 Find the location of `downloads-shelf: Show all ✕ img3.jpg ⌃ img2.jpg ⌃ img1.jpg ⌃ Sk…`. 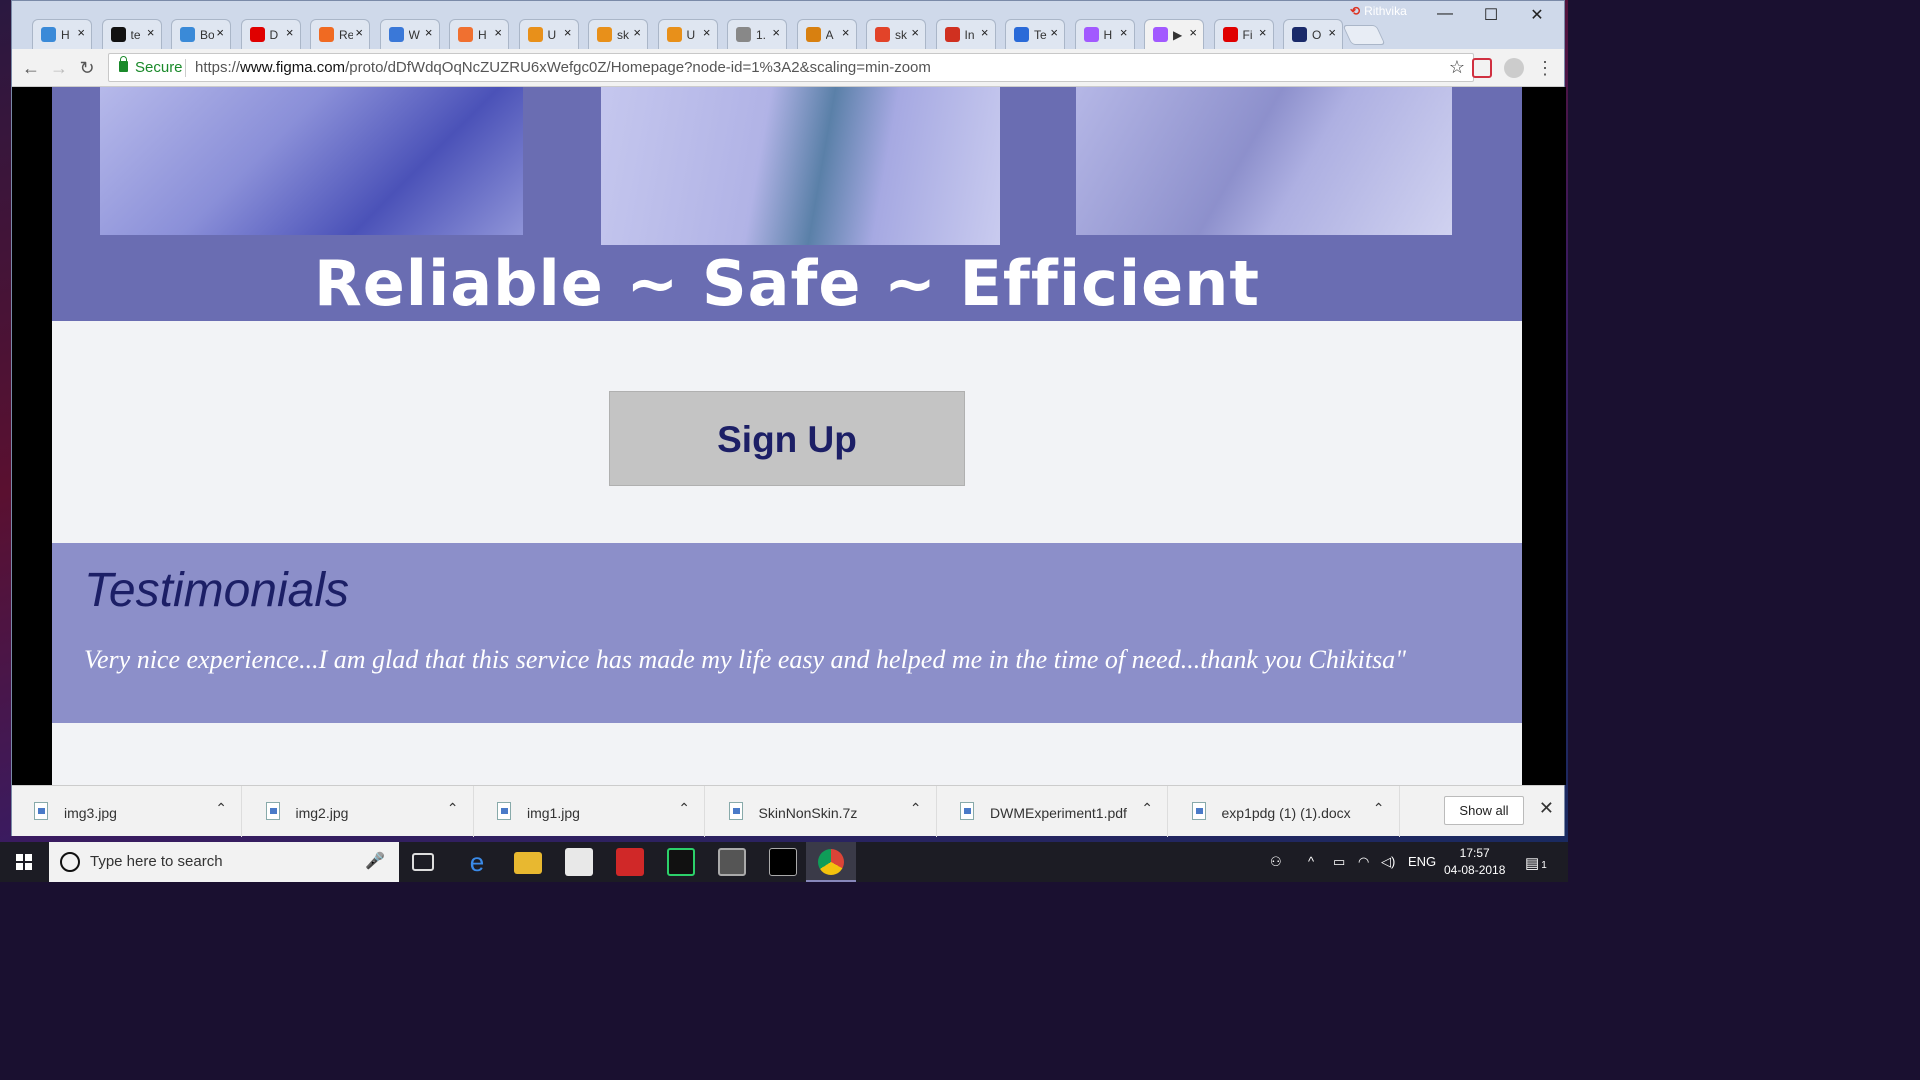

downloads-shelf: Show all ✕ img3.jpg ⌃ img2.jpg ⌃ img1.jpg ⌃ Sk… is located at coordinates (788, 811).